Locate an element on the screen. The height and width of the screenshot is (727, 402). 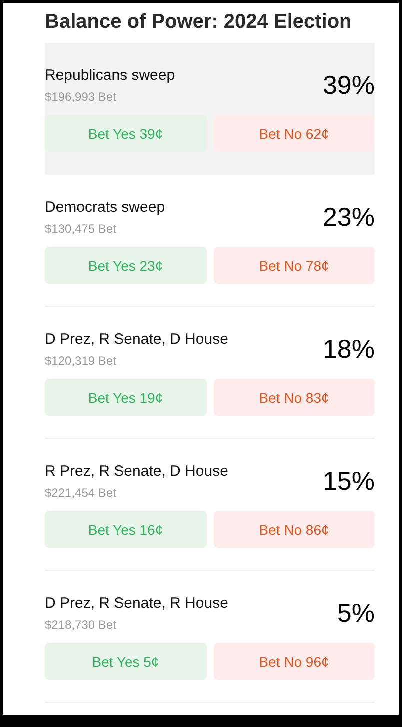
bet-yes-button: Bet Yes 19¢ is located at coordinates (125, 397).